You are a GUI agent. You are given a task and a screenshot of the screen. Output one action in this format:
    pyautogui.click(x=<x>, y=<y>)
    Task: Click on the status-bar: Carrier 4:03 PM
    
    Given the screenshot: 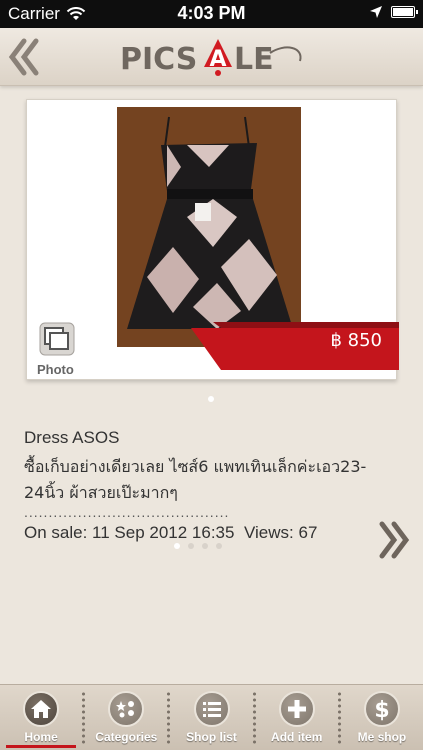 What is the action you would take?
    pyautogui.click(x=211, y=14)
    